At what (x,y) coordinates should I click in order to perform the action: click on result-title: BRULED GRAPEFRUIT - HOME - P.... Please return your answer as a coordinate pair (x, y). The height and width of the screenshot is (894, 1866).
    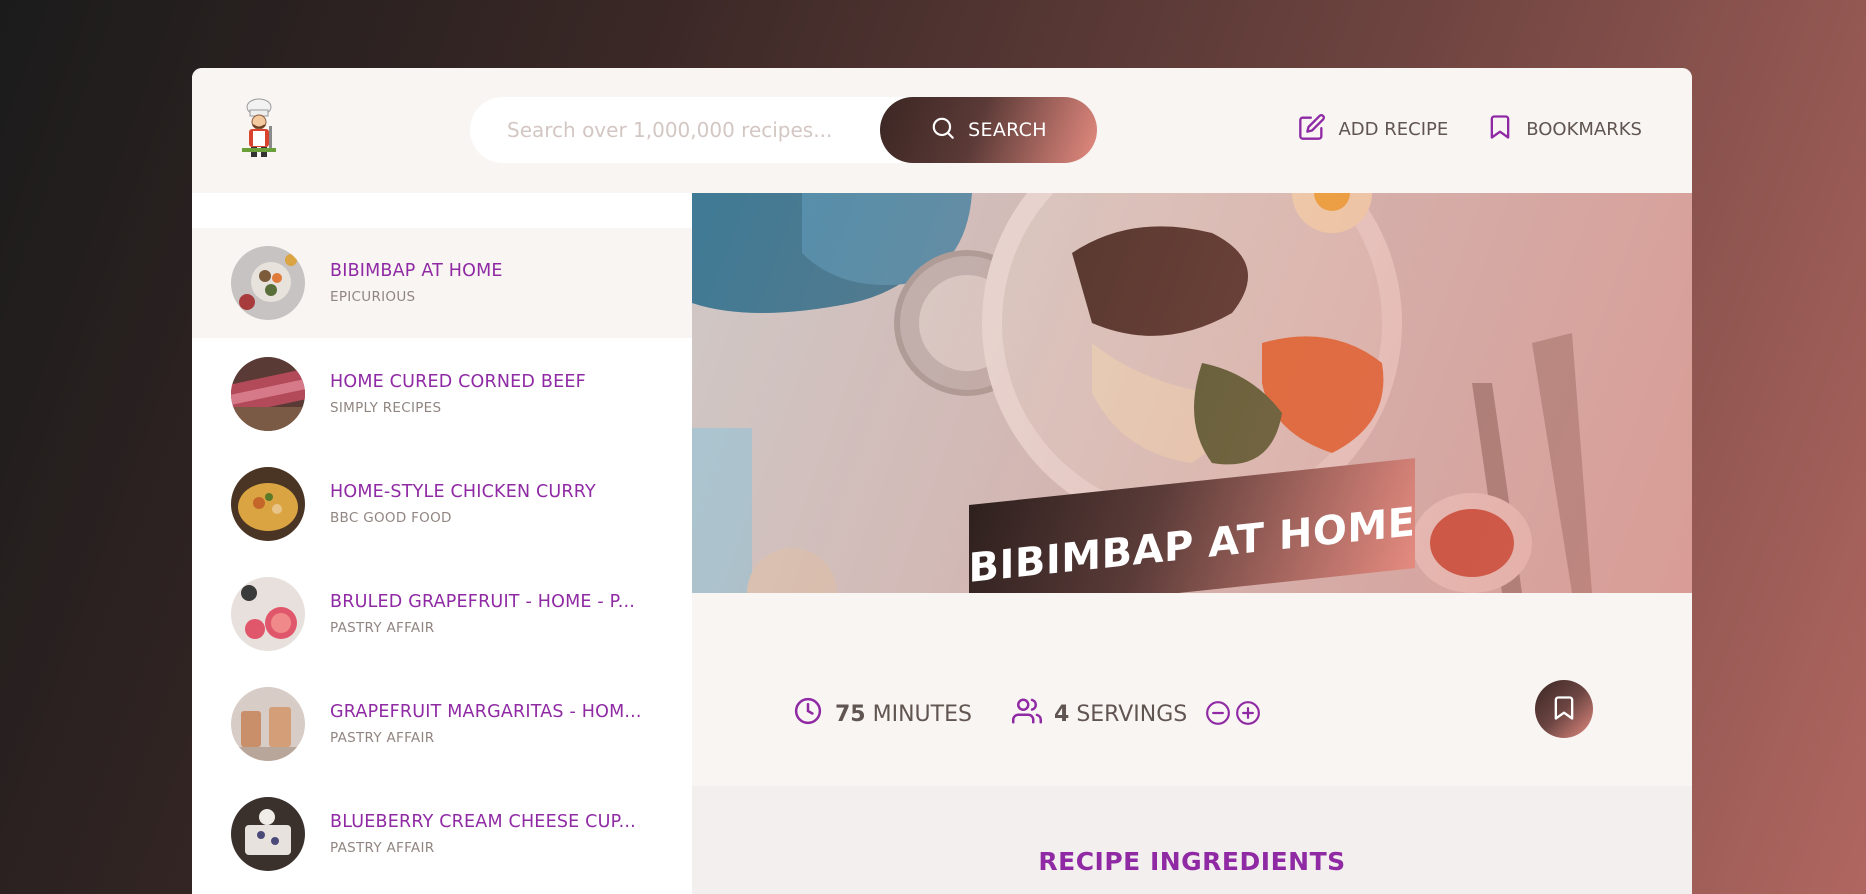
    Looking at the image, I should click on (482, 602).